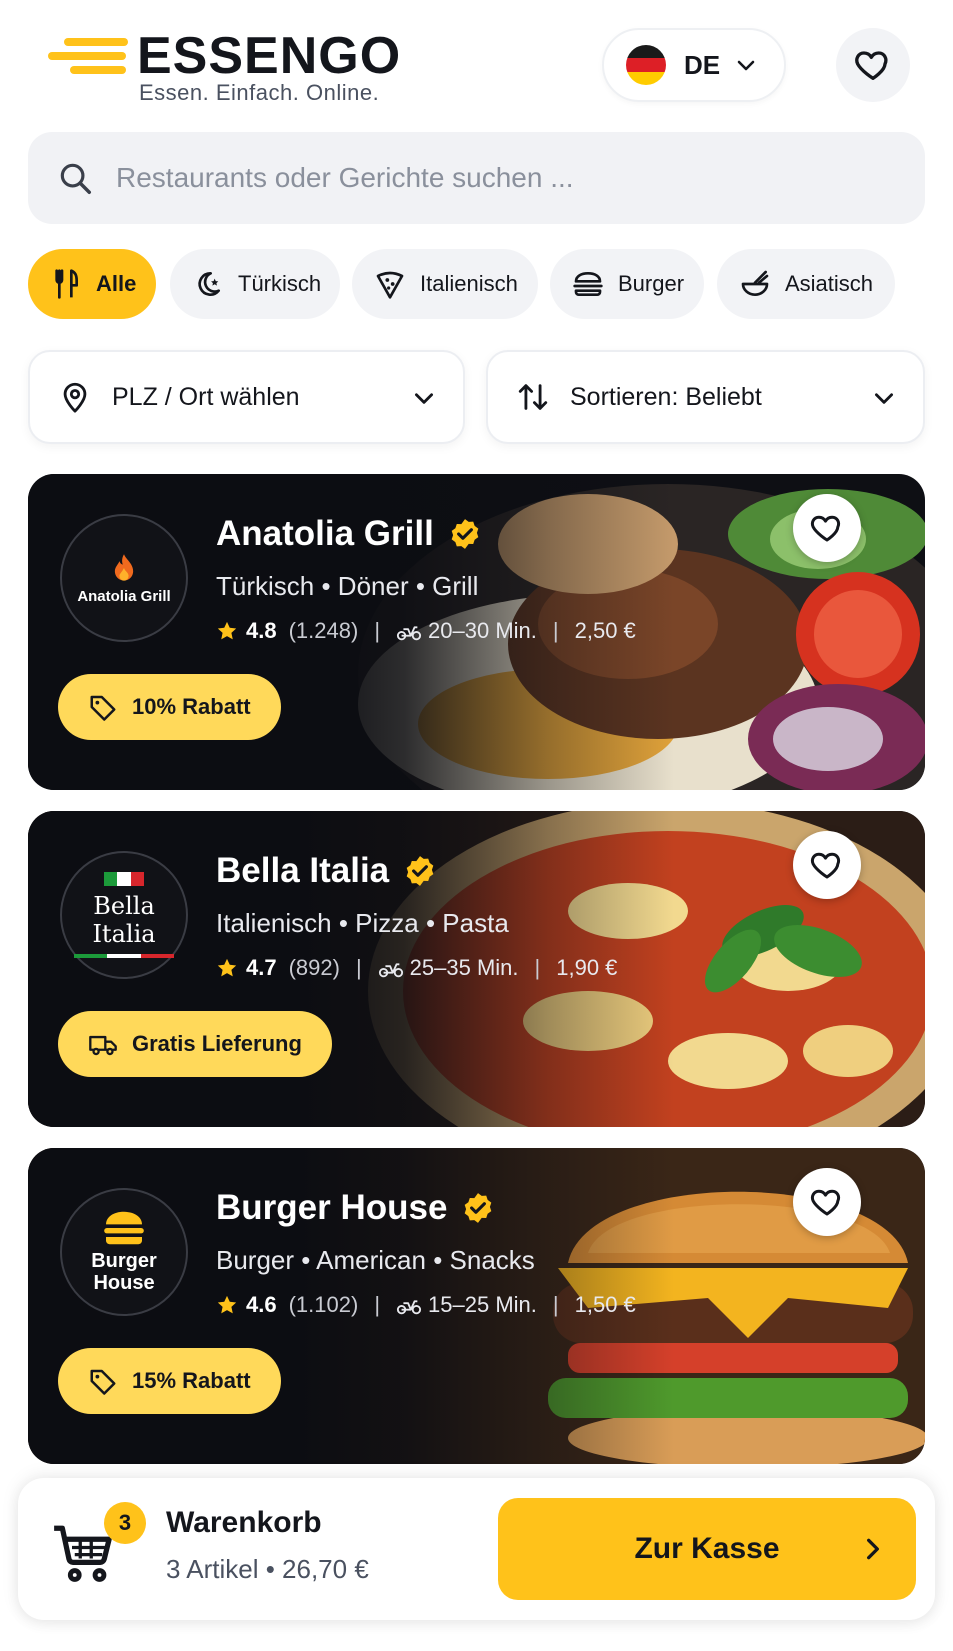 This screenshot has width=953, height=1651. What do you see at coordinates (646, 65) in the screenshot?
I see `german-flag-icon` at bounding box center [646, 65].